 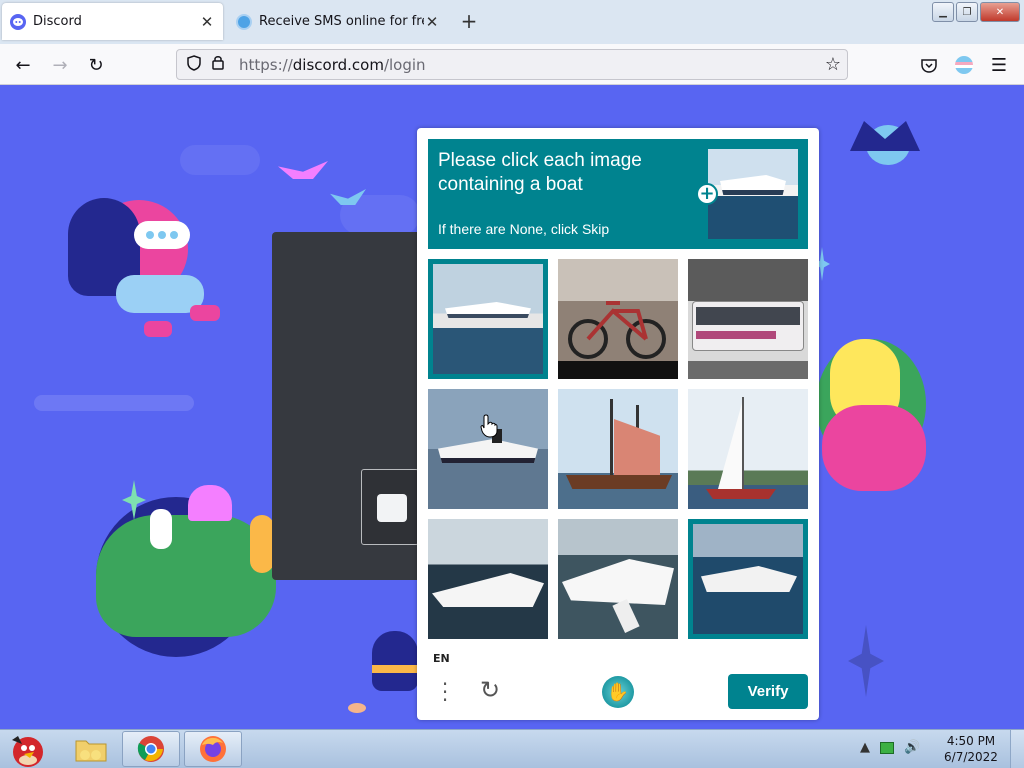 I want to click on bird-decoration, so click(x=303, y=170).